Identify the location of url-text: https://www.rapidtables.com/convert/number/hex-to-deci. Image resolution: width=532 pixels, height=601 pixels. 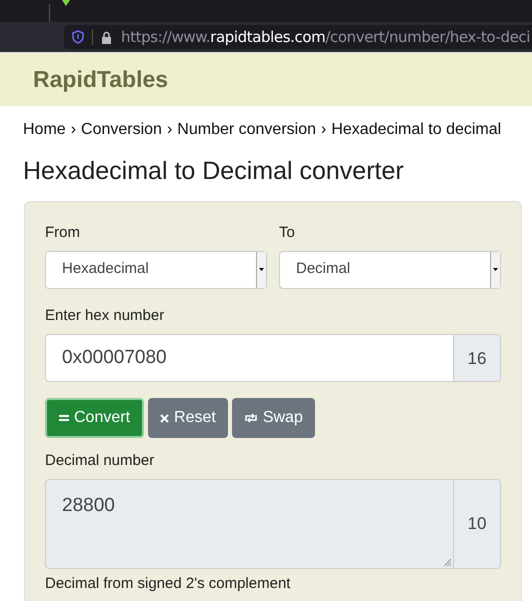
(325, 37).